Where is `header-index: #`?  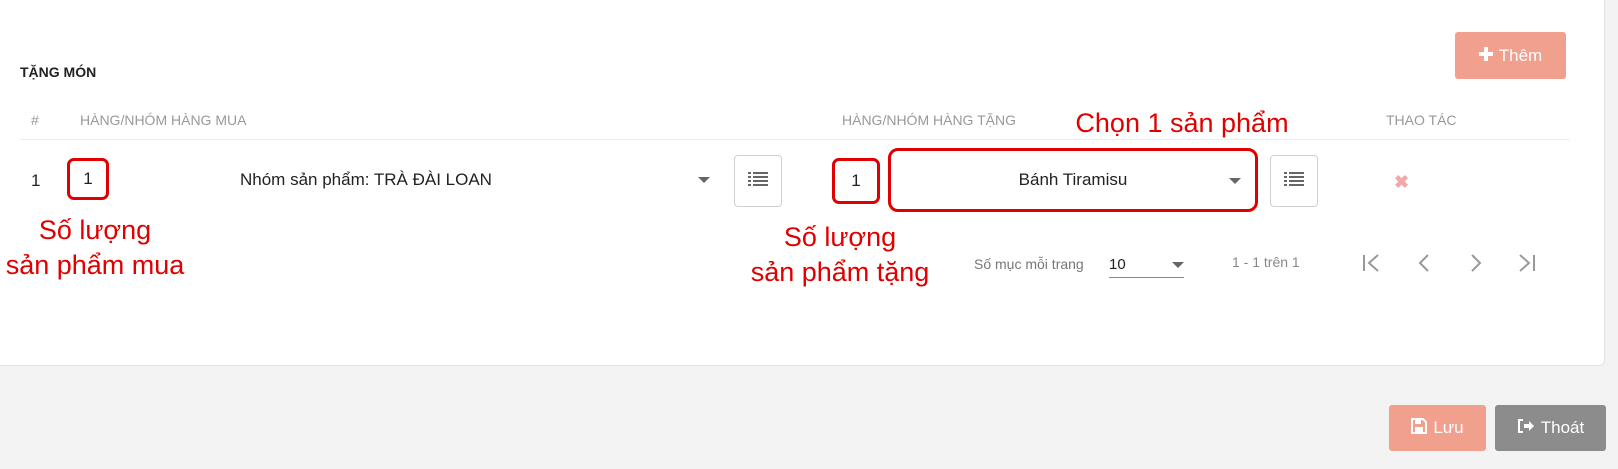
header-index: # is located at coordinates (35, 120).